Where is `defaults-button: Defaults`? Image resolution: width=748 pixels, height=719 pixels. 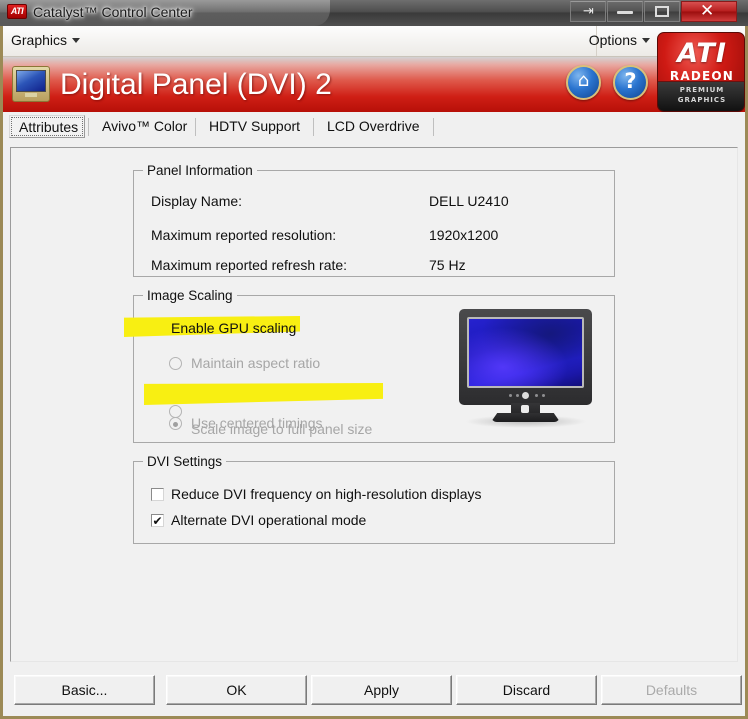 defaults-button: Defaults is located at coordinates (671, 690).